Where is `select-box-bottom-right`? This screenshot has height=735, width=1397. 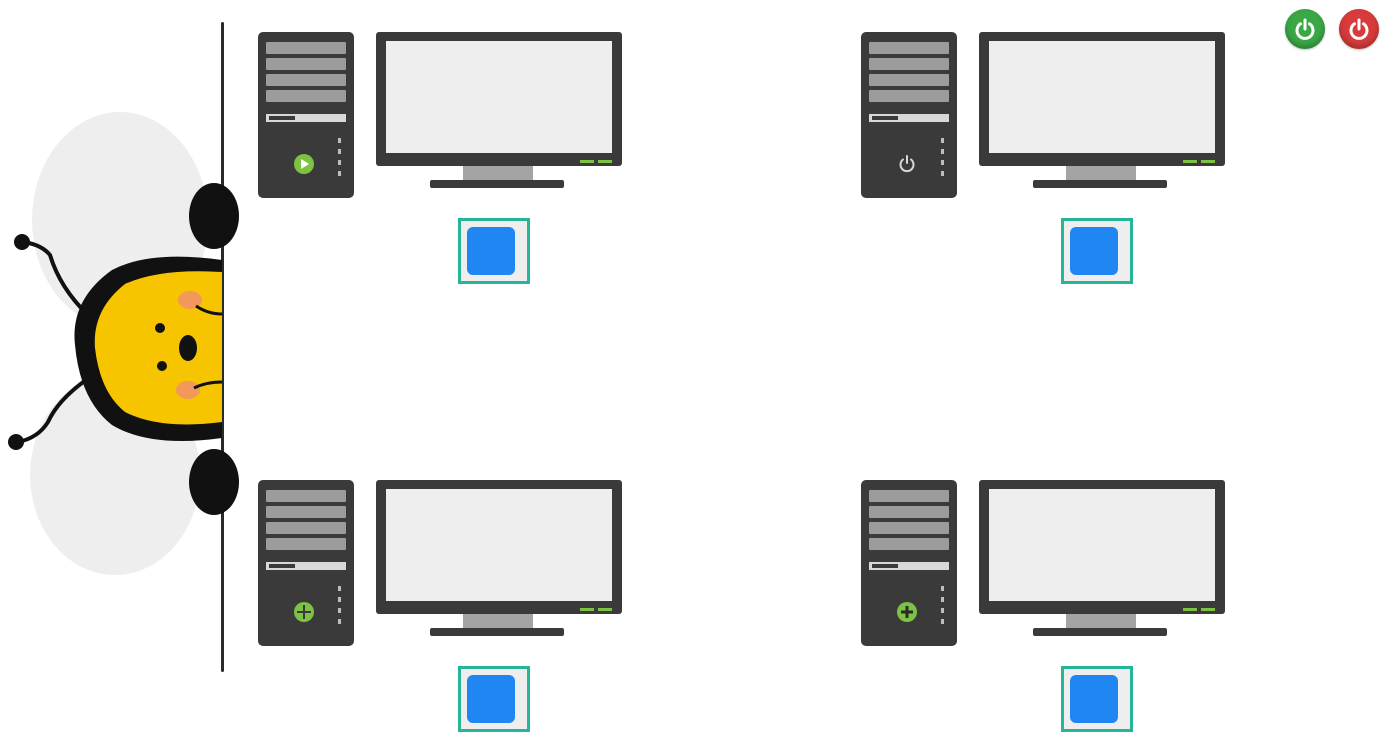 select-box-bottom-right is located at coordinates (1097, 699).